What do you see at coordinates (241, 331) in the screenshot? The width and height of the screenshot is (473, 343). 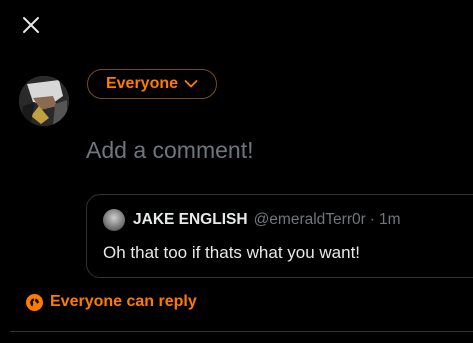 I see `divider` at bounding box center [241, 331].